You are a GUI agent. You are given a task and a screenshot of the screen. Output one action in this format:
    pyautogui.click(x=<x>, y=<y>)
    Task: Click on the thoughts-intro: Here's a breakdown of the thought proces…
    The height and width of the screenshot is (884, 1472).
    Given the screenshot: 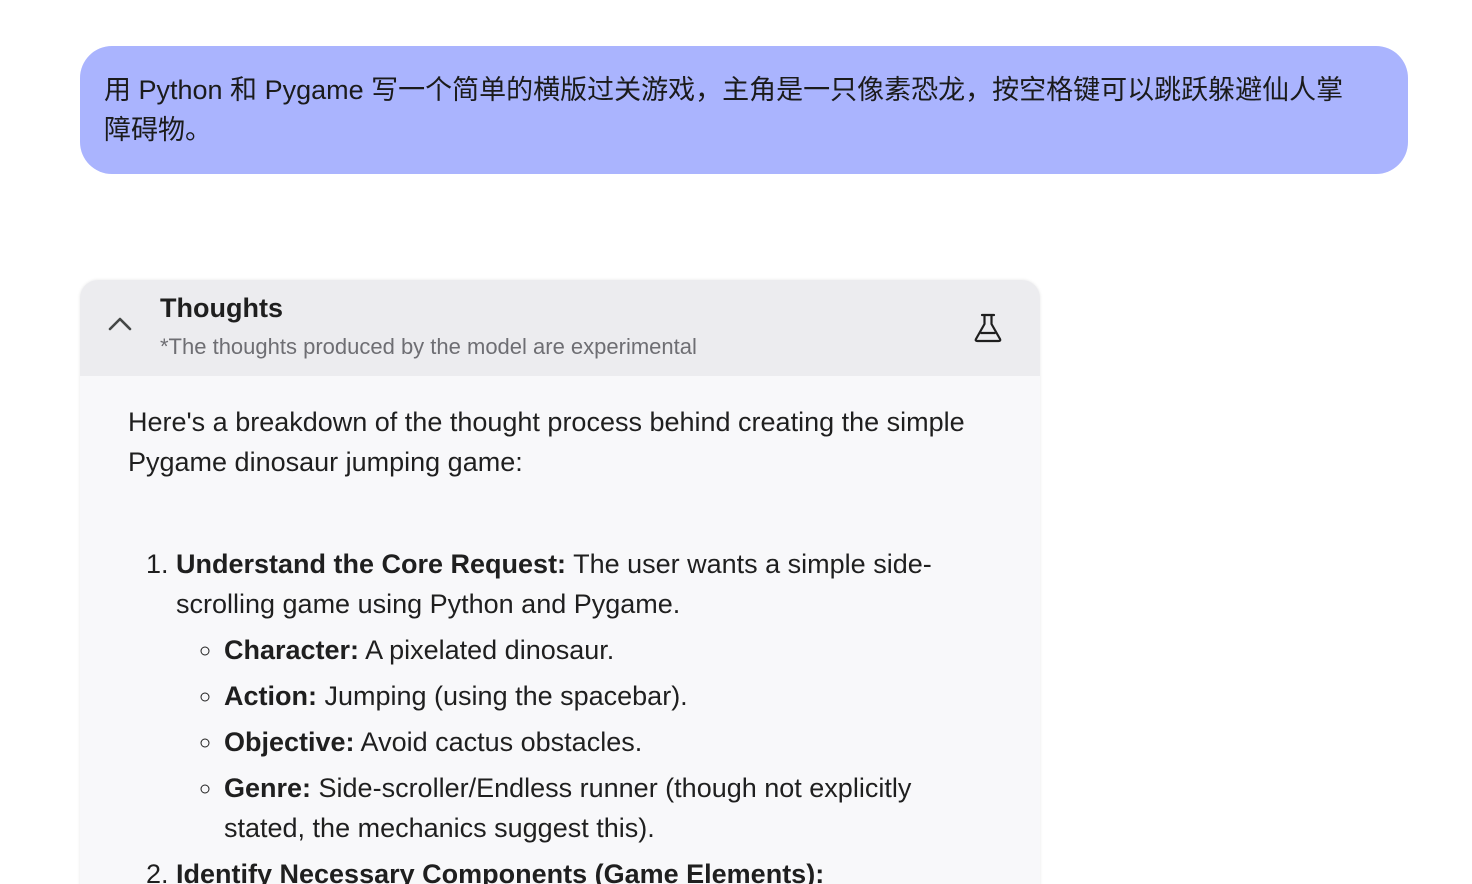 What is the action you would take?
    pyautogui.click(x=546, y=442)
    